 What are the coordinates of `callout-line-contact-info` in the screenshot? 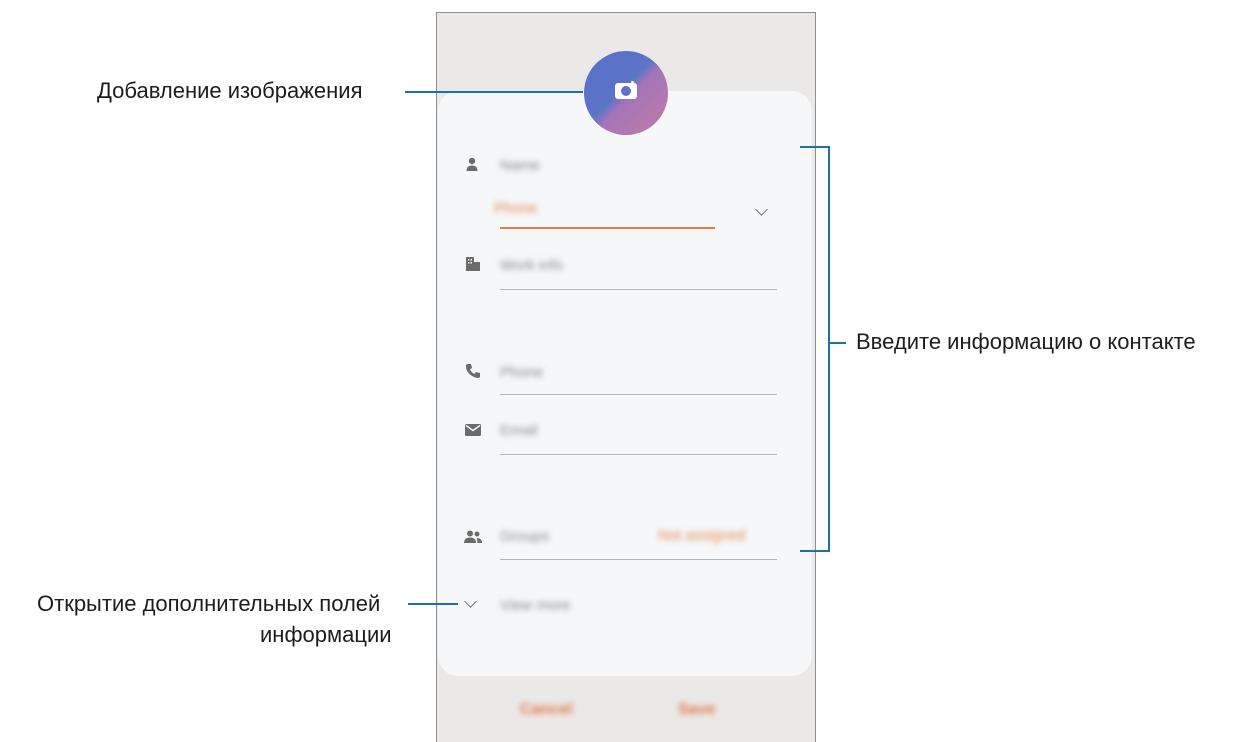 It's located at (838, 343).